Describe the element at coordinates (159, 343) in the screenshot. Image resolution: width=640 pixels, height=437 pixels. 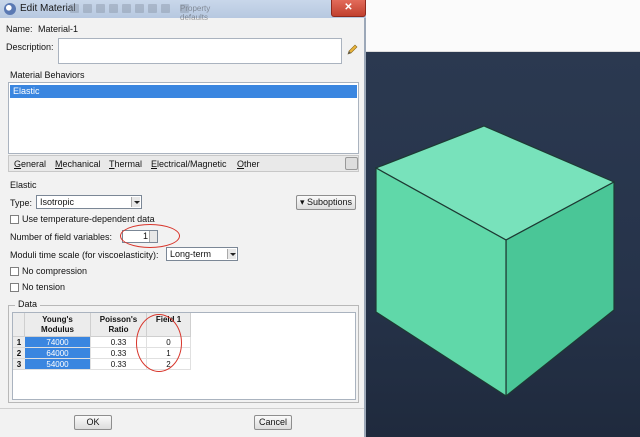
I see `annotation-circle-field-column` at that location.